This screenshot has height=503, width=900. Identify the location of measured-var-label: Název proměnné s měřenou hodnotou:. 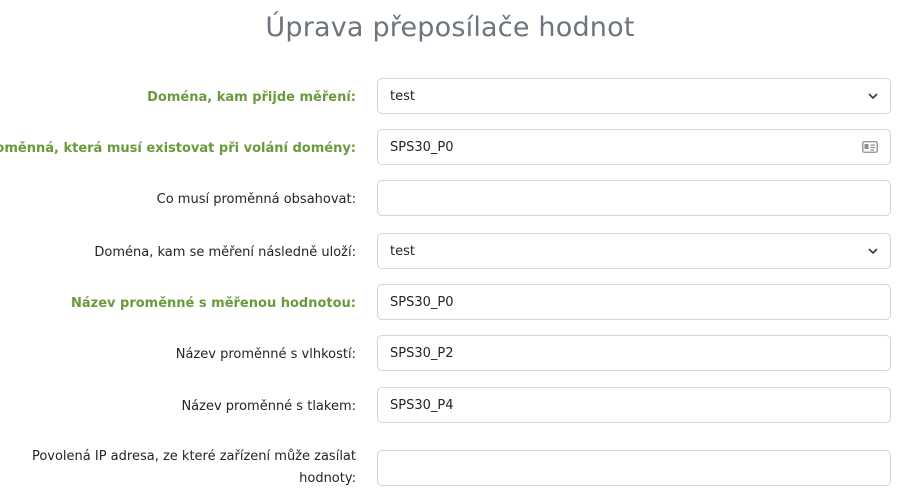
(213, 303).